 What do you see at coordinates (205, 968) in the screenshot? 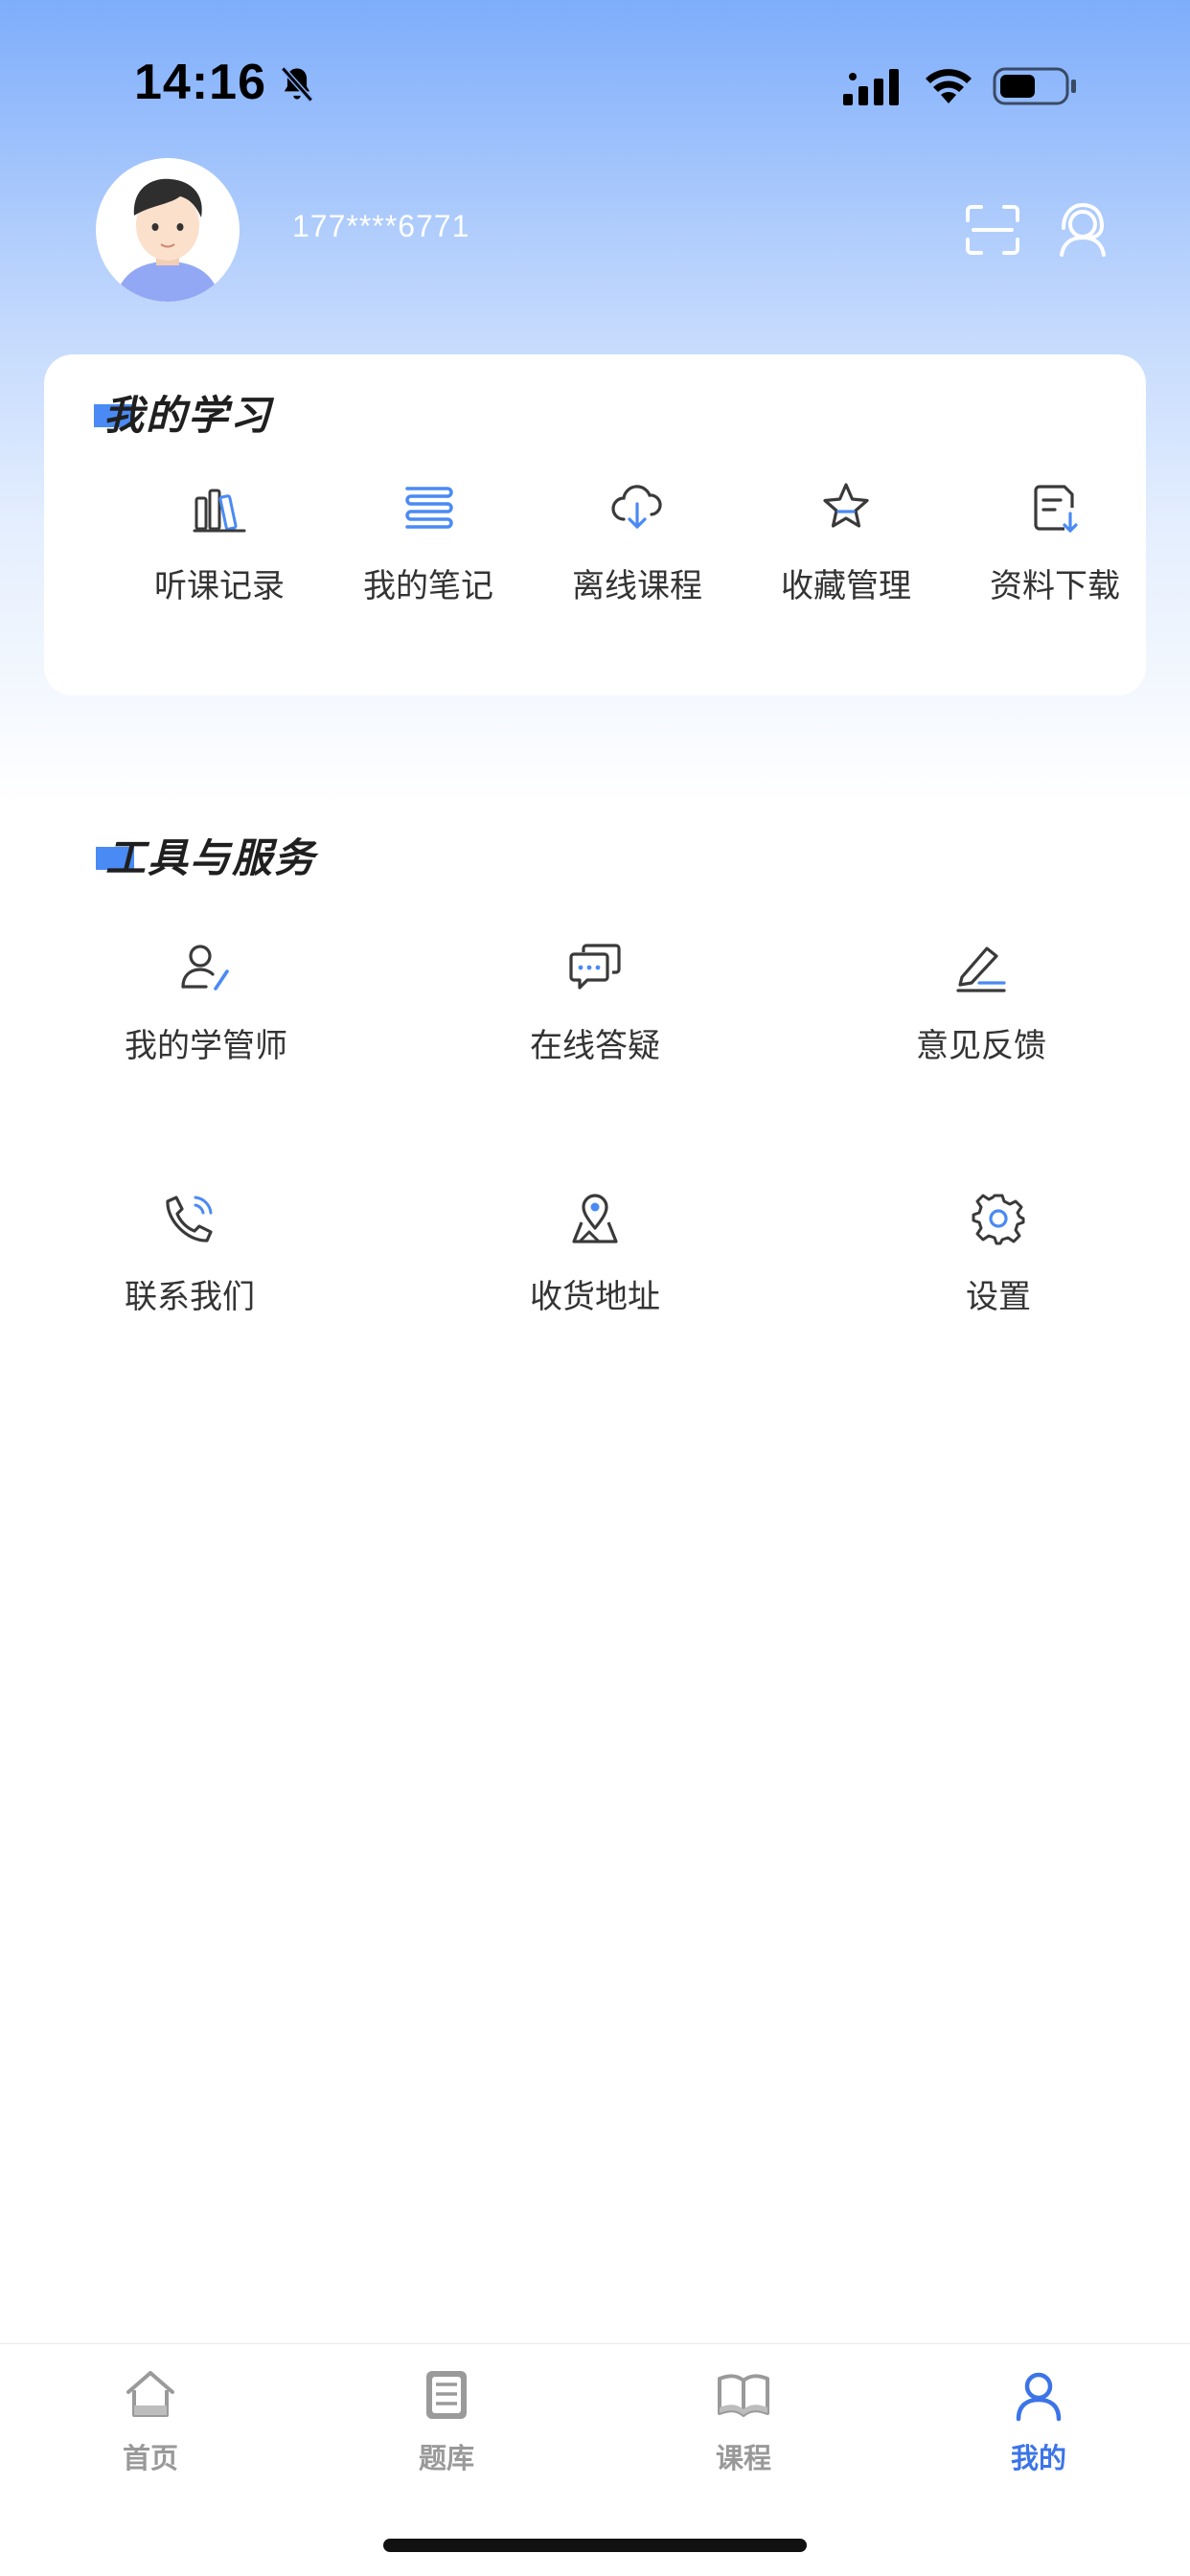
I see `user-edit-icon` at bounding box center [205, 968].